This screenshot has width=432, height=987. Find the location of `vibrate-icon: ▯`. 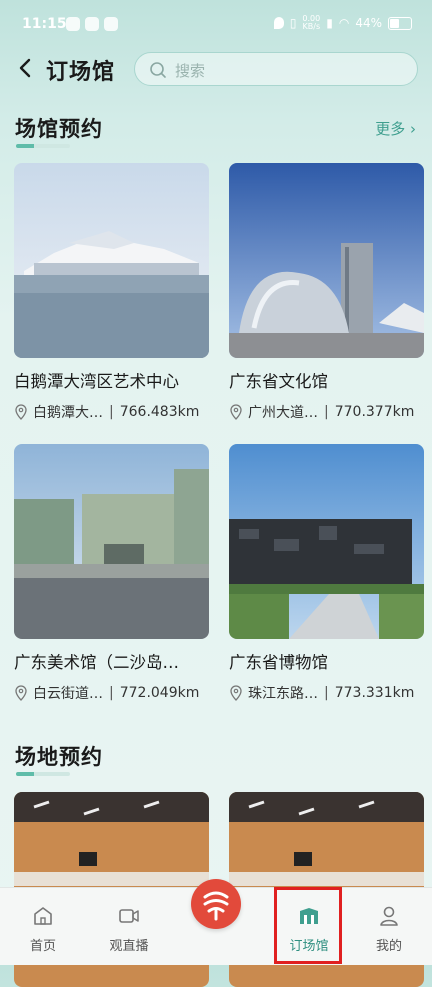

vibrate-icon: ▯ is located at coordinates (293, 23).